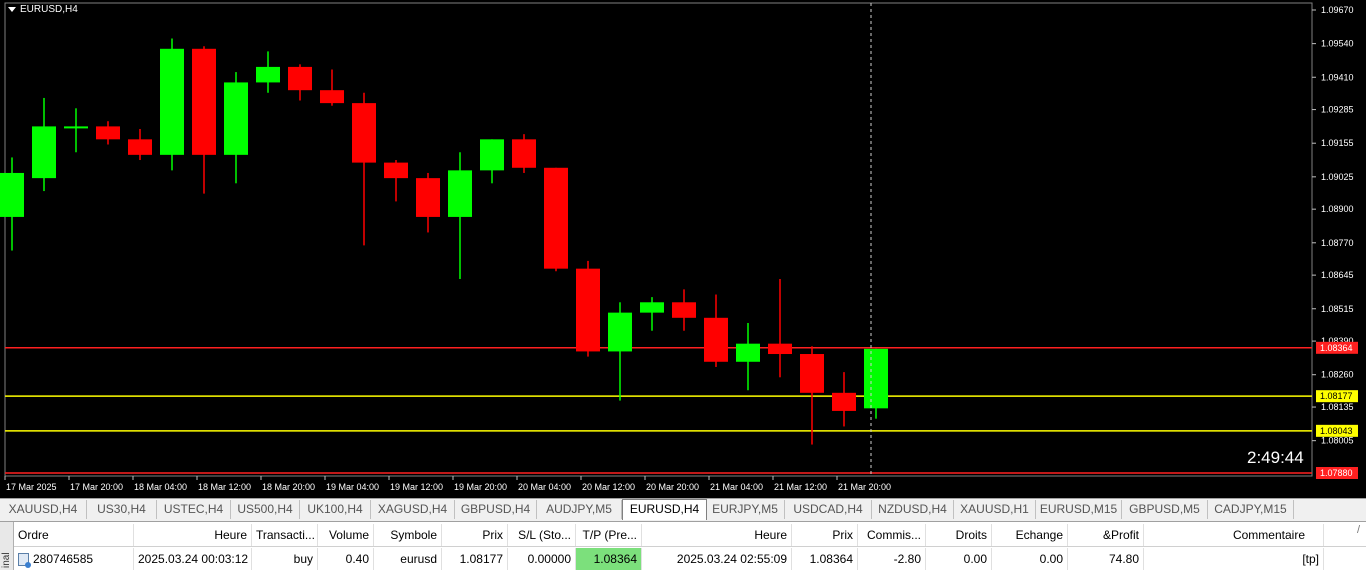 Image resolution: width=1366 pixels, height=570 pixels. What do you see at coordinates (63, 559) in the screenshot?
I see `order-number: 280746585` at bounding box center [63, 559].